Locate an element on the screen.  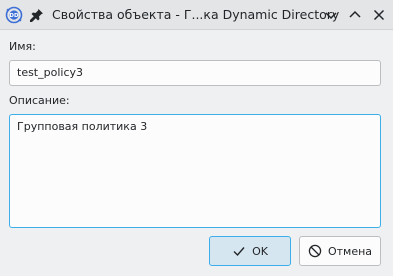
svg-text: DD is located at coordinates (14, 16).